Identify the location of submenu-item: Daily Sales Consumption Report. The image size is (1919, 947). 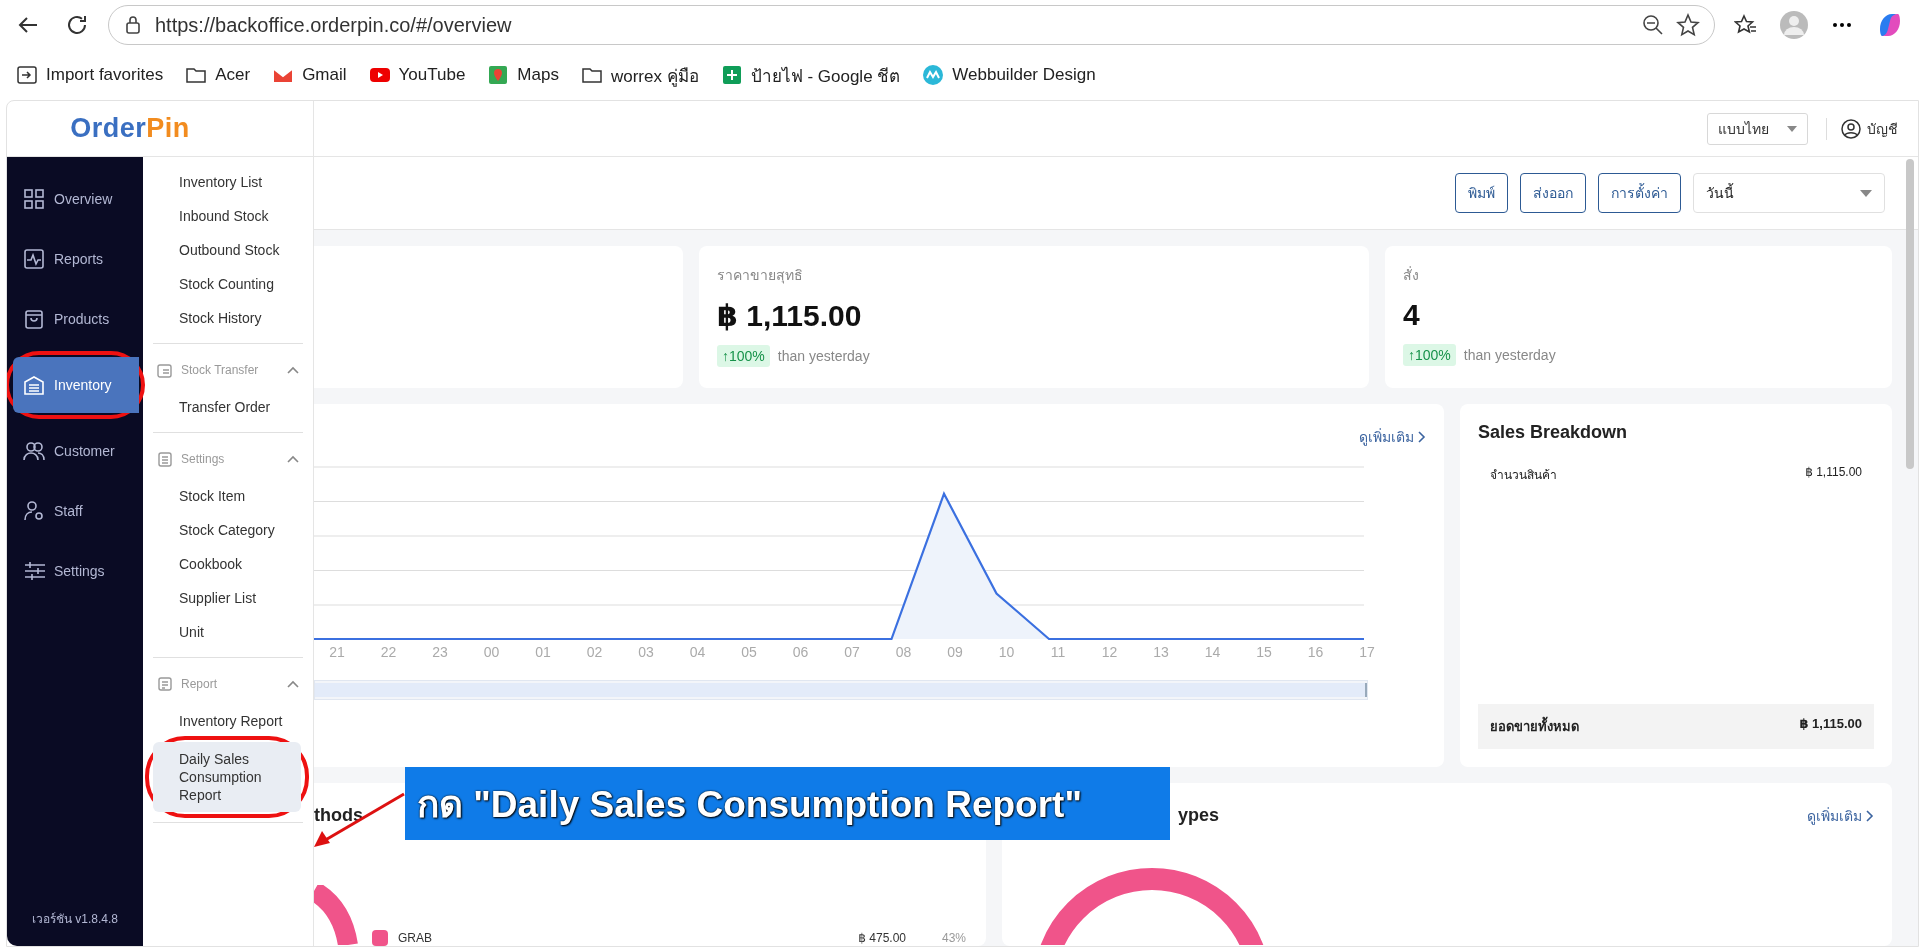
(227, 777).